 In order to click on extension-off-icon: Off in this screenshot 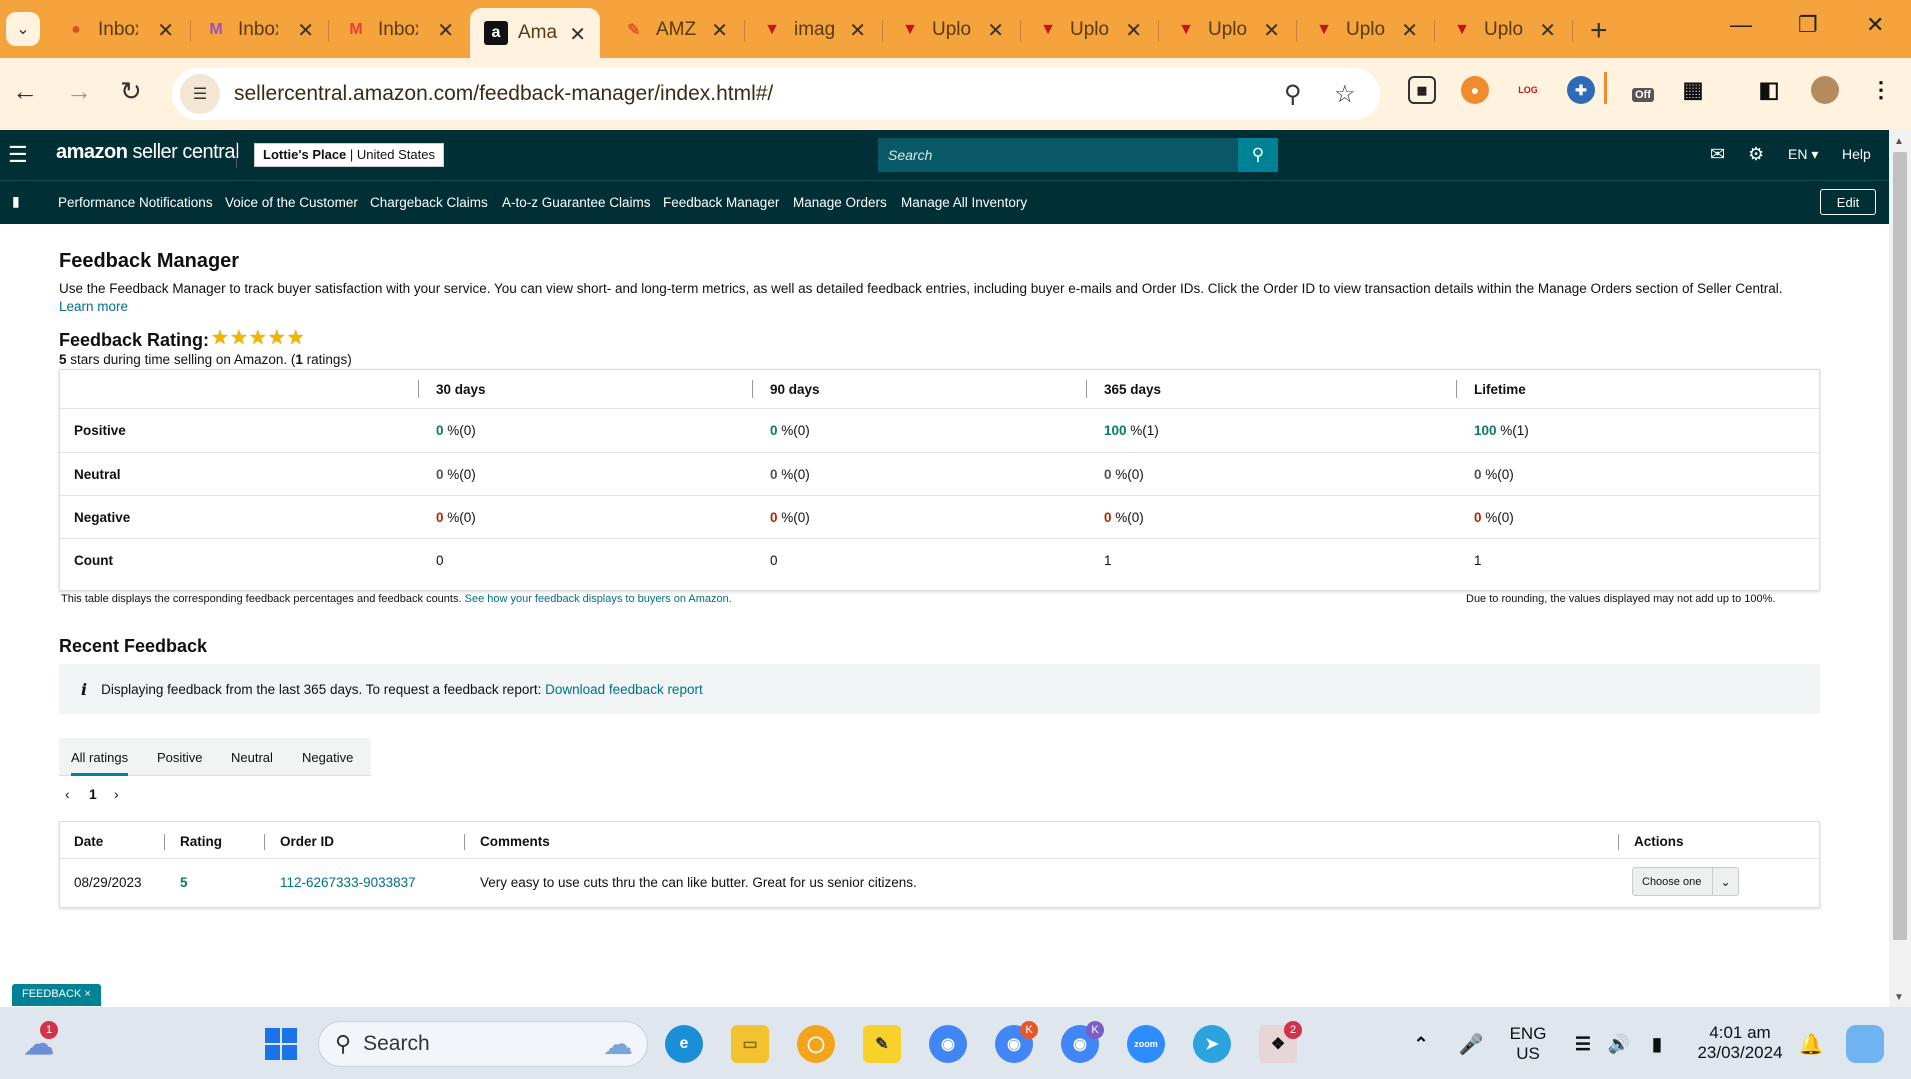, I will do `click(1640, 90)`.